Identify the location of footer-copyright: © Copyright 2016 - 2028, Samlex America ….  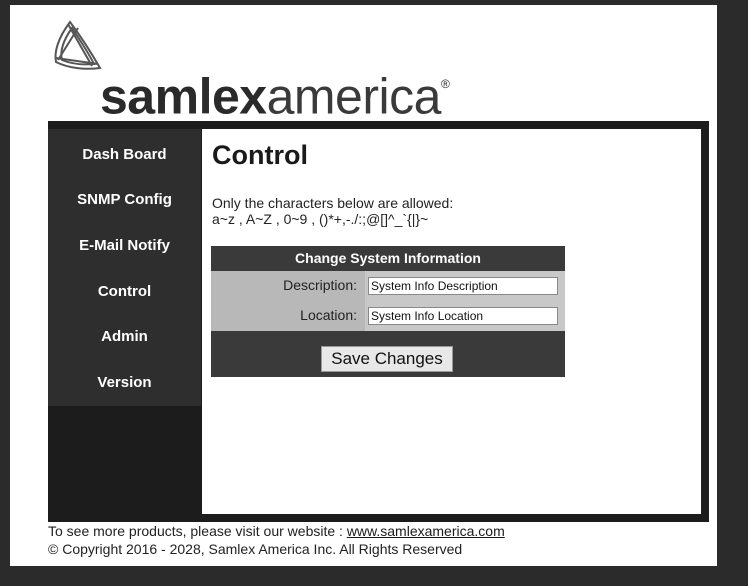
(255, 549).